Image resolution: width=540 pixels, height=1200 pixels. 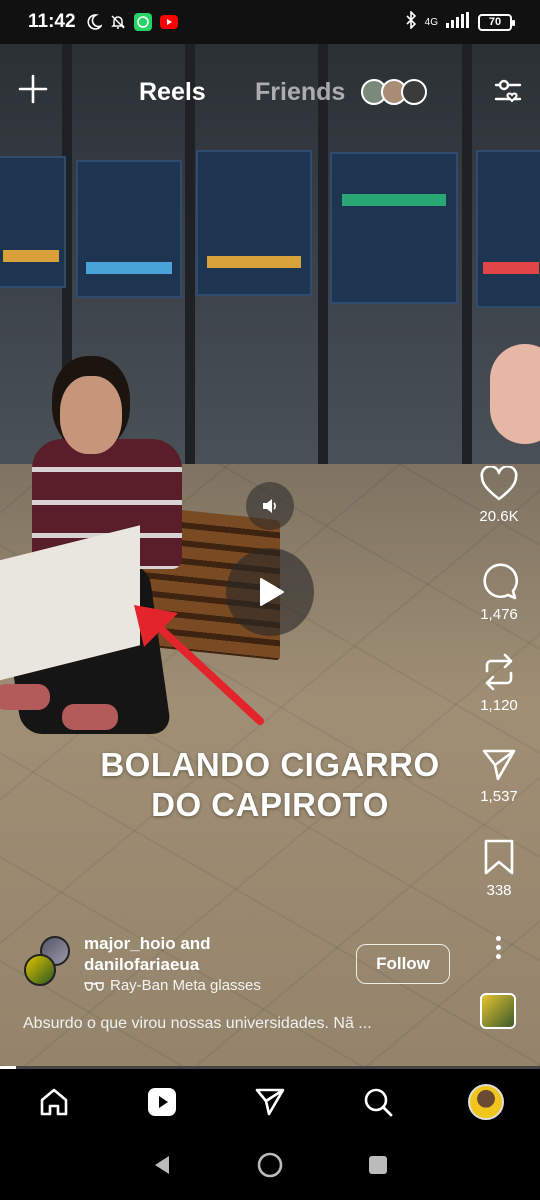 I want to click on comment-icon, so click(x=499, y=581).